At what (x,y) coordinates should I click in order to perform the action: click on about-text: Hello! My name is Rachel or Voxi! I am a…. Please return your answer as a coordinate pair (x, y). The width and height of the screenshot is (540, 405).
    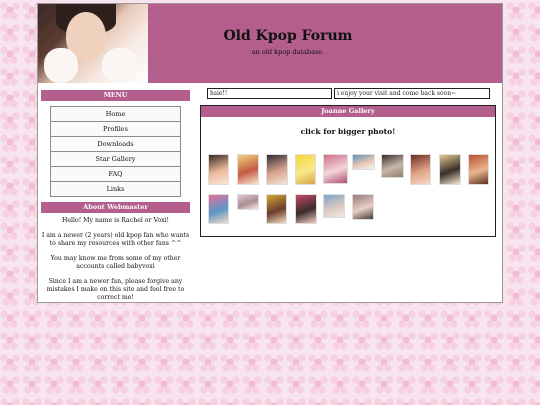
    Looking at the image, I should click on (115, 263).